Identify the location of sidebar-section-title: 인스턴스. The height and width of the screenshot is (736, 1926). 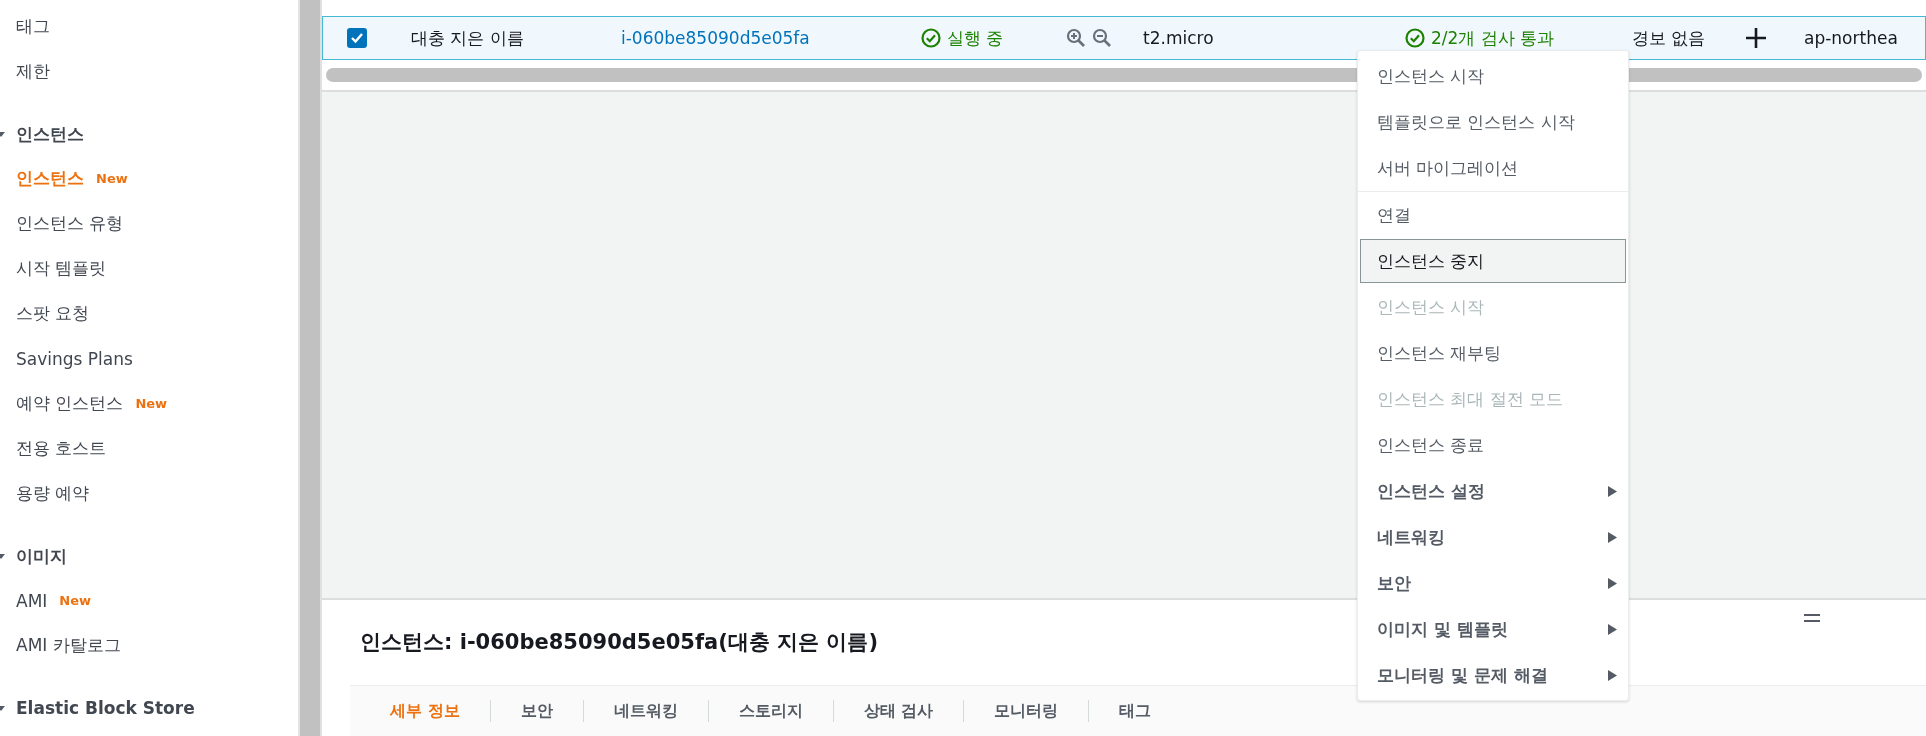
(50, 134).